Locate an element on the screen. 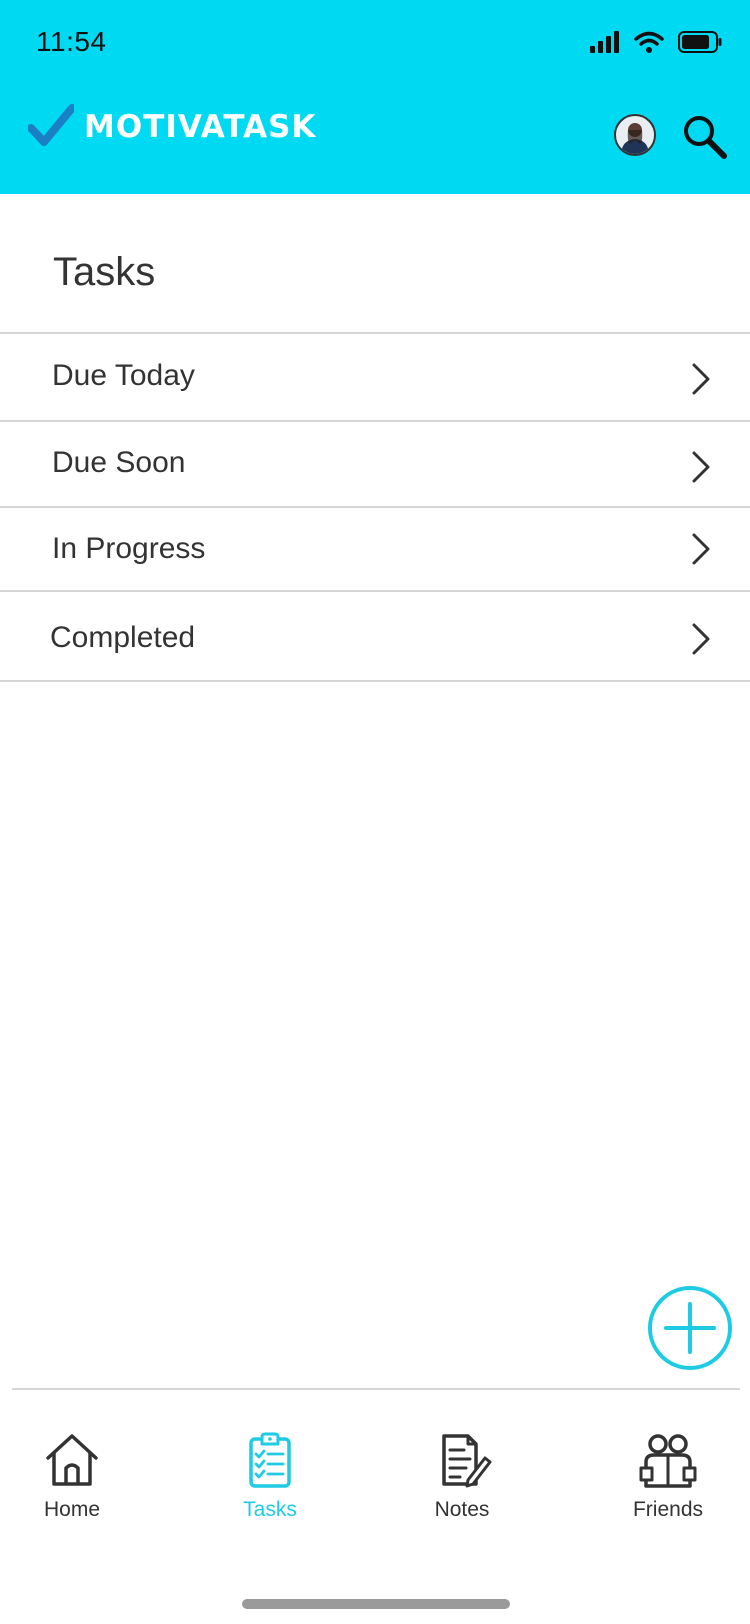  list-item-label: Due Today is located at coordinates (123, 375).